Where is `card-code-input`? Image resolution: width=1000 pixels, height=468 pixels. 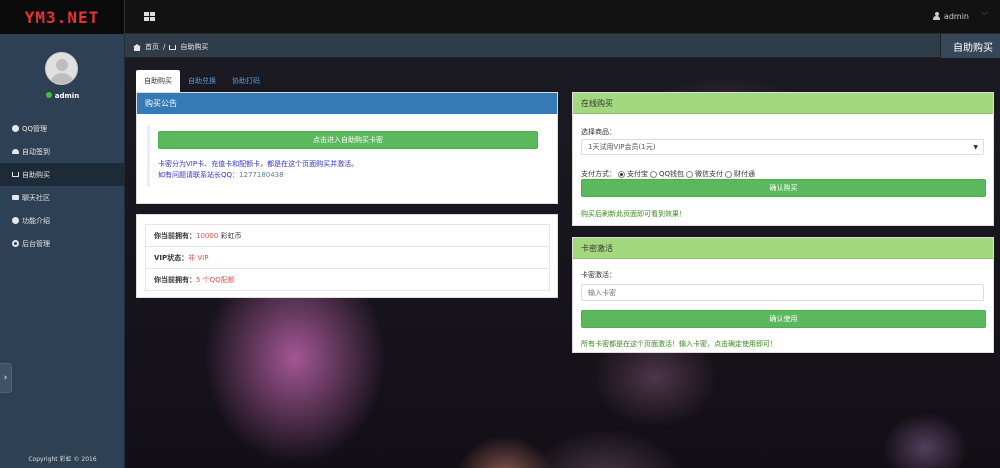 card-code-input is located at coordinates (782, 292).